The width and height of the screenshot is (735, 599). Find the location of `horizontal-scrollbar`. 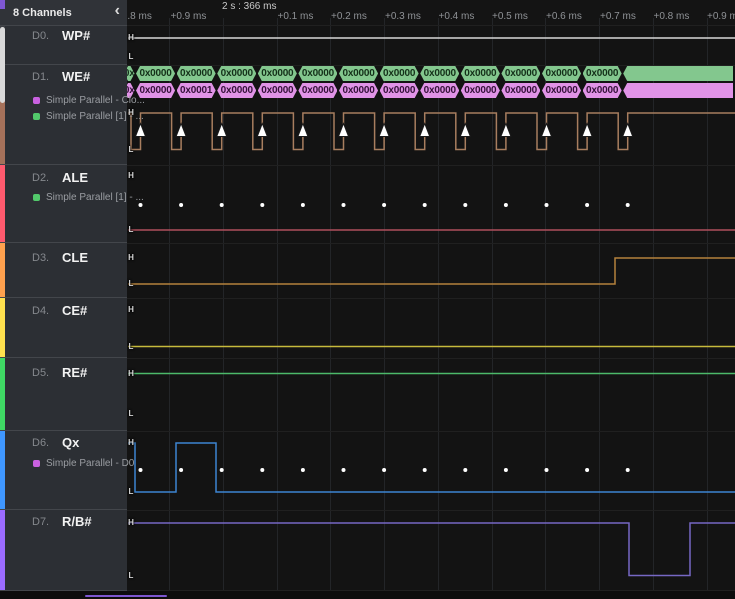

horizontal-scrollbar is located at coordinates (367, 595).